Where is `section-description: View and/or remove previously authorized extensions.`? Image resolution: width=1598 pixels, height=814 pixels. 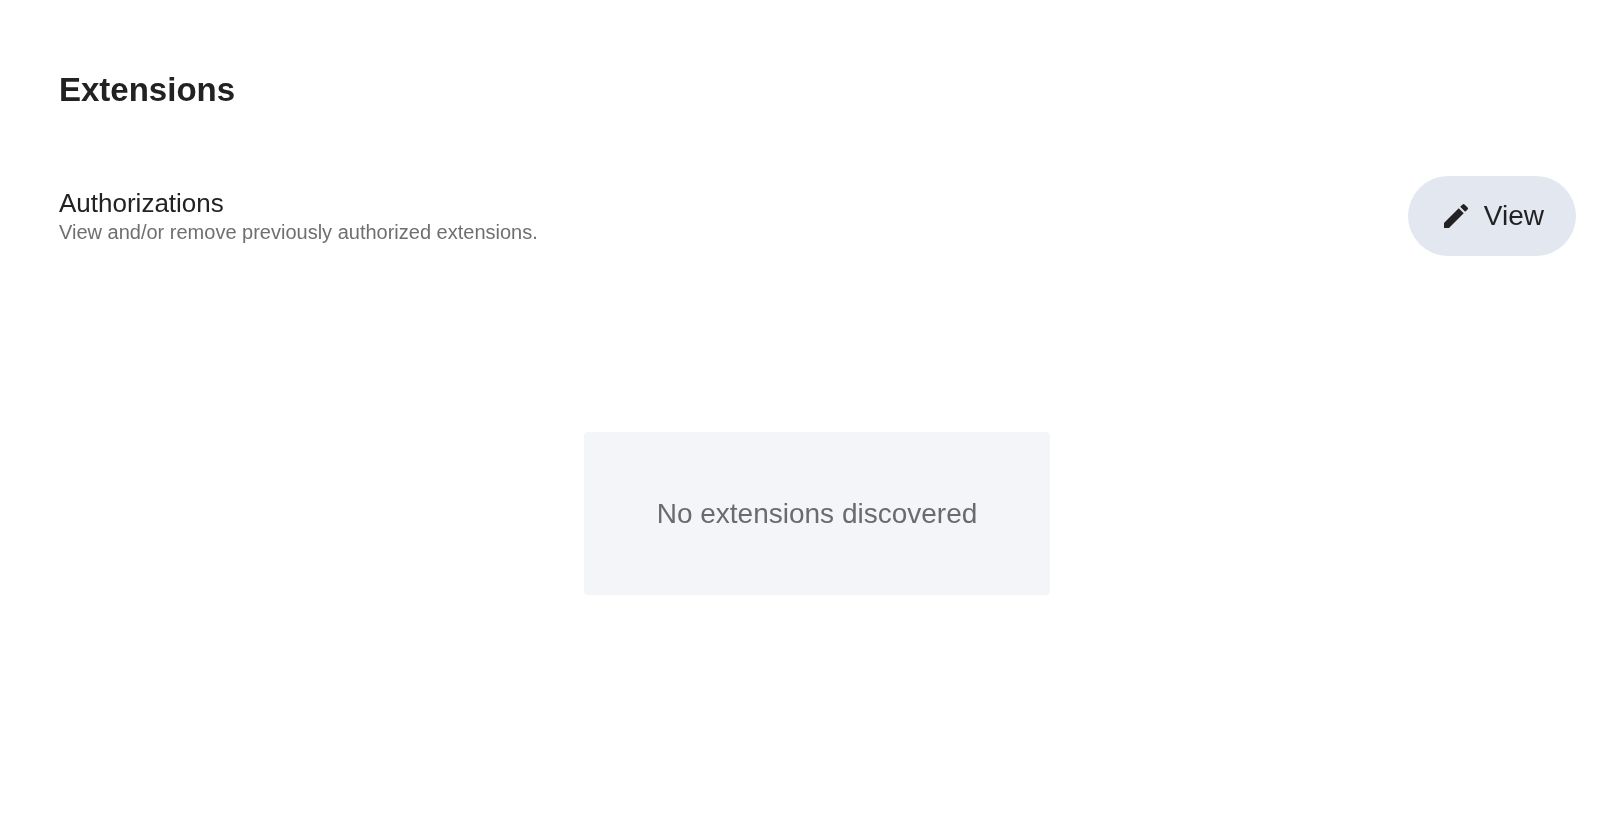 section-description: View and/or remove previously authorized extensions. is located at coordinates (298, 232).